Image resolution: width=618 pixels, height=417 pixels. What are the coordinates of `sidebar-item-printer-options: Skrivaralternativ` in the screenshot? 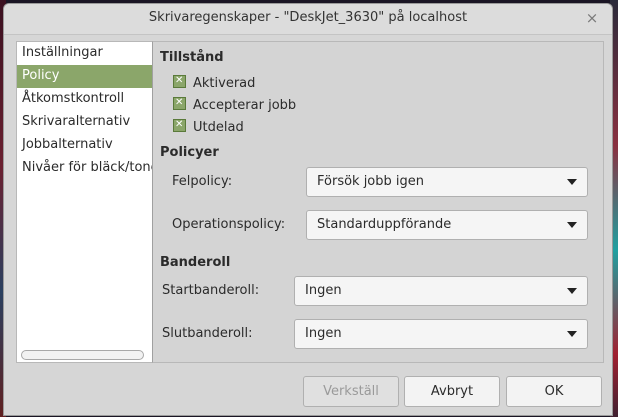 It's located at (85, 122).